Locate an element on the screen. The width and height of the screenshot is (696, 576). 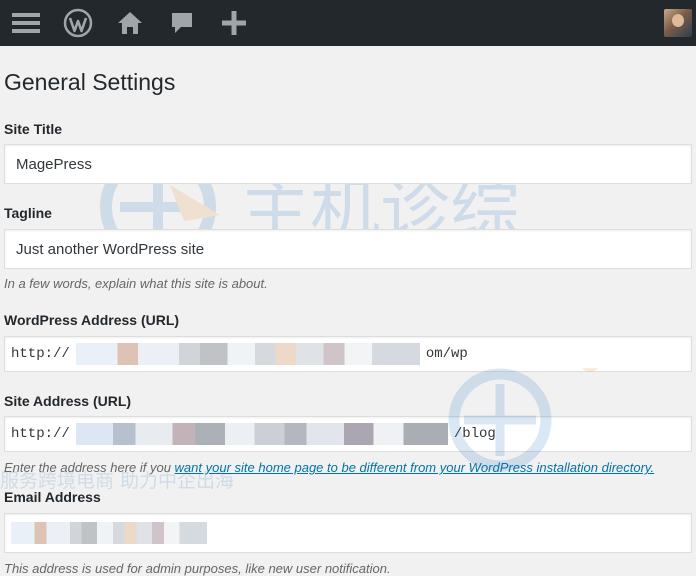
email-address-redacted is located at coordinates (109, 532).